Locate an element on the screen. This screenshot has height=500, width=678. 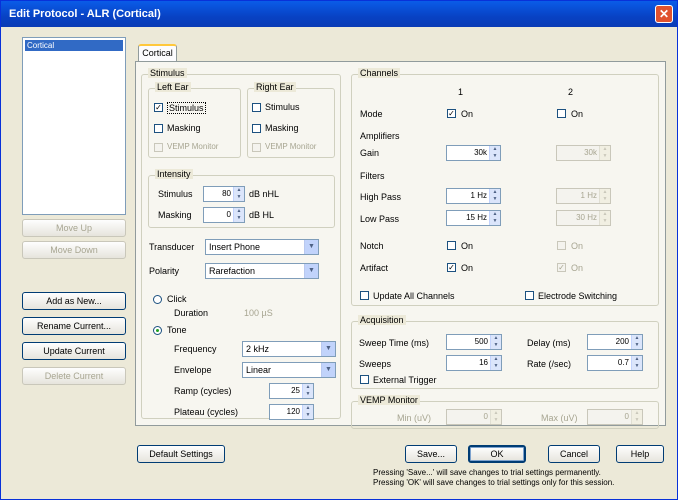
vemp-min-spinner: 0 ▲ ▼ is located at coordinates (474, 417).